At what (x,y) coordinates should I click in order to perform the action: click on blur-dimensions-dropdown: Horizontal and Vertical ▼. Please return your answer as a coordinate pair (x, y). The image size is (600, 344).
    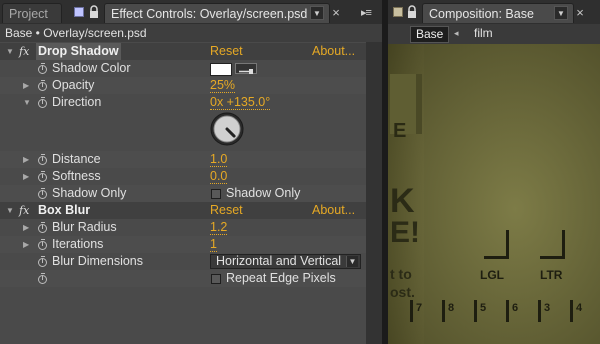
    Looking at the image, I should click on (285, 261).